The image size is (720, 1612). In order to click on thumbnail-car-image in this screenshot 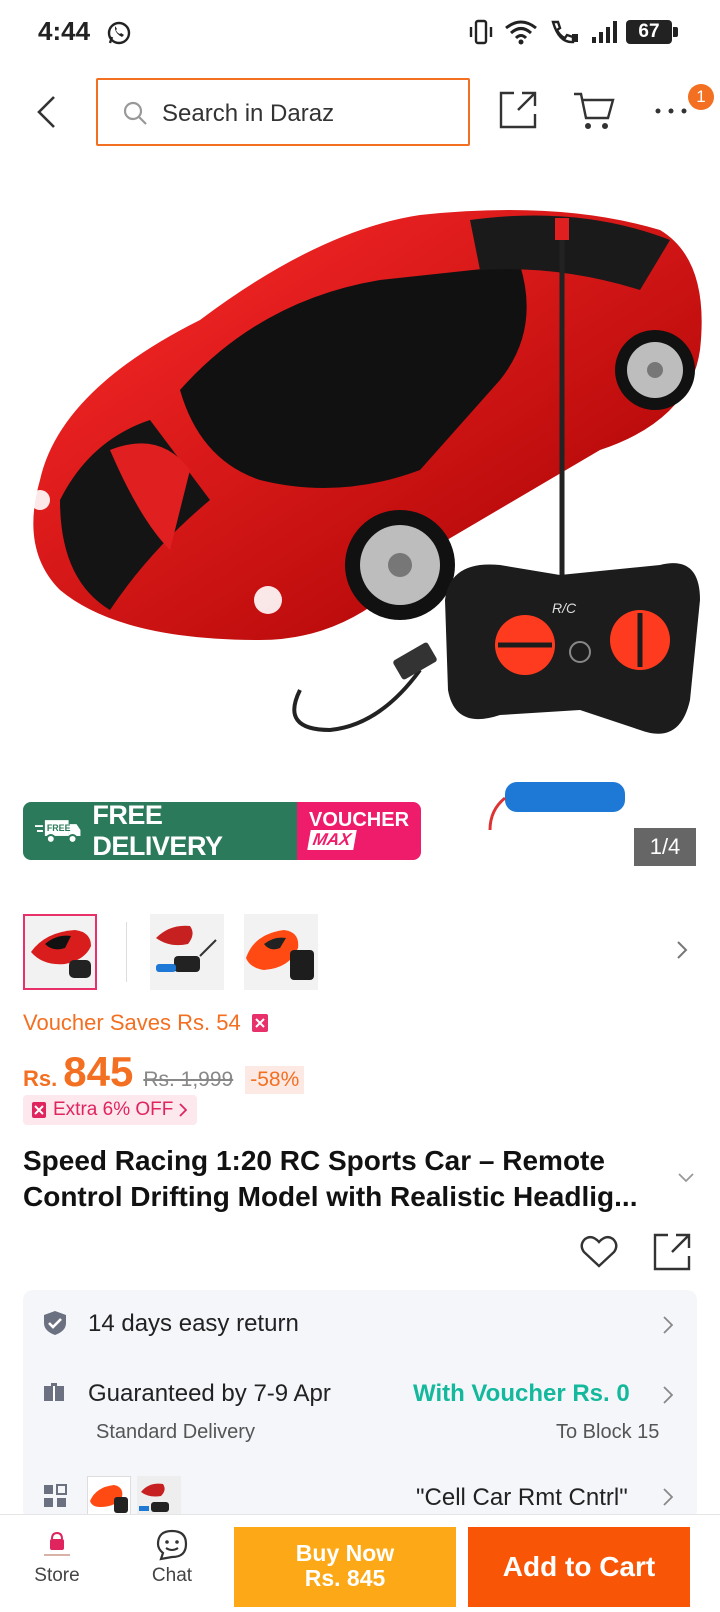, I will do `click(61, 954)`.